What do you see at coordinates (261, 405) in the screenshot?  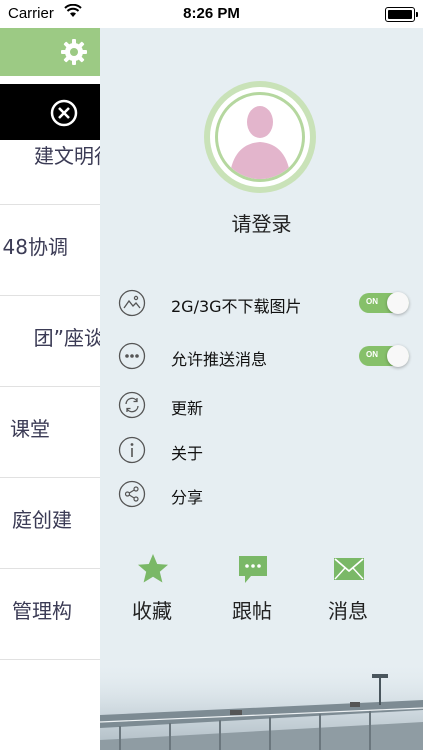 I see `menu-item-update: 更新` at bounding box center [261, 405].